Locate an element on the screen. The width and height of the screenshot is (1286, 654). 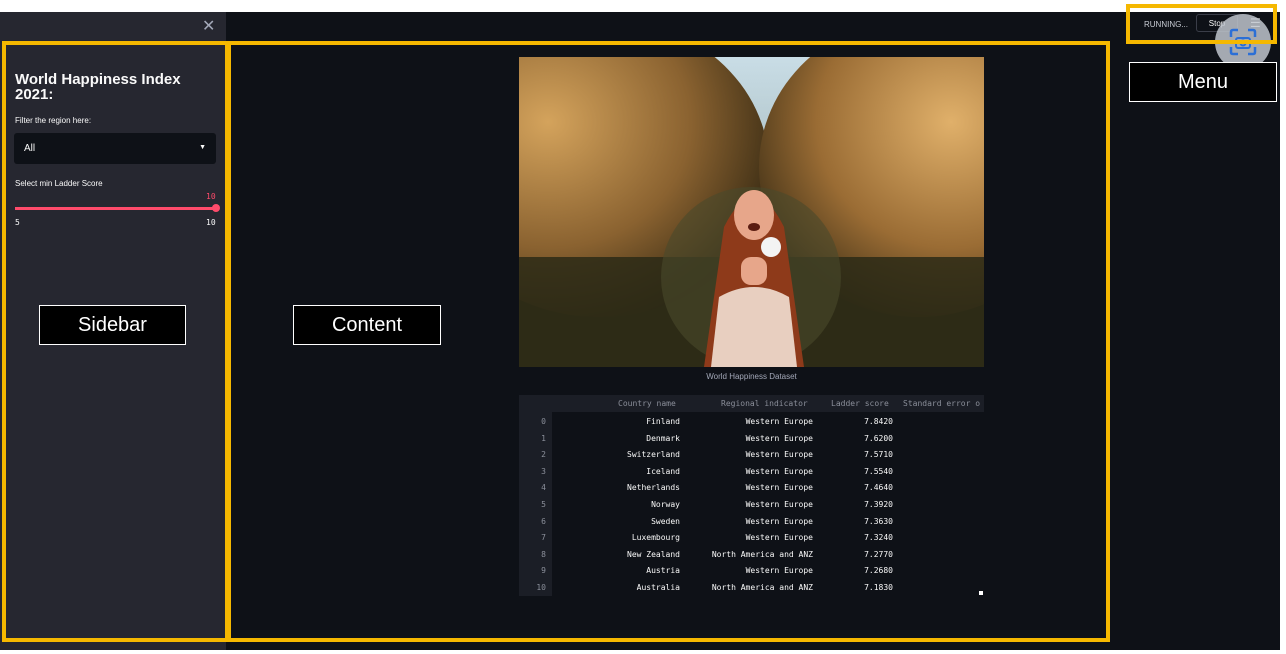
menu-annotation-label: Menu is located at coordinates (1203, 82).